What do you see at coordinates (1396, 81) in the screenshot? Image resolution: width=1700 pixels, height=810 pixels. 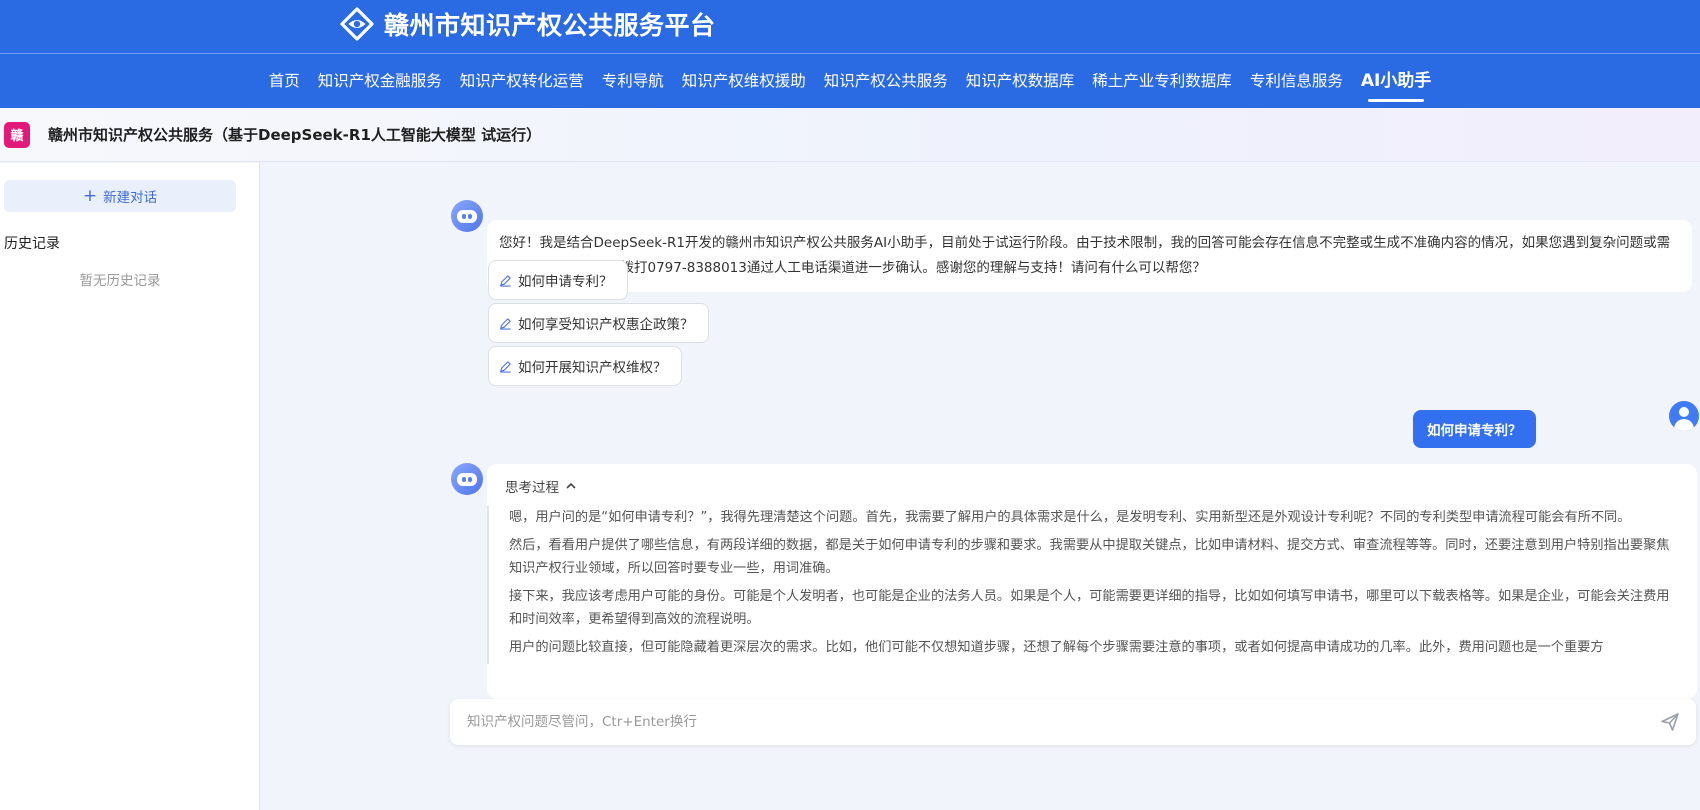 I see `nav-item: AI小助手` at bounding box center [1396, 81].